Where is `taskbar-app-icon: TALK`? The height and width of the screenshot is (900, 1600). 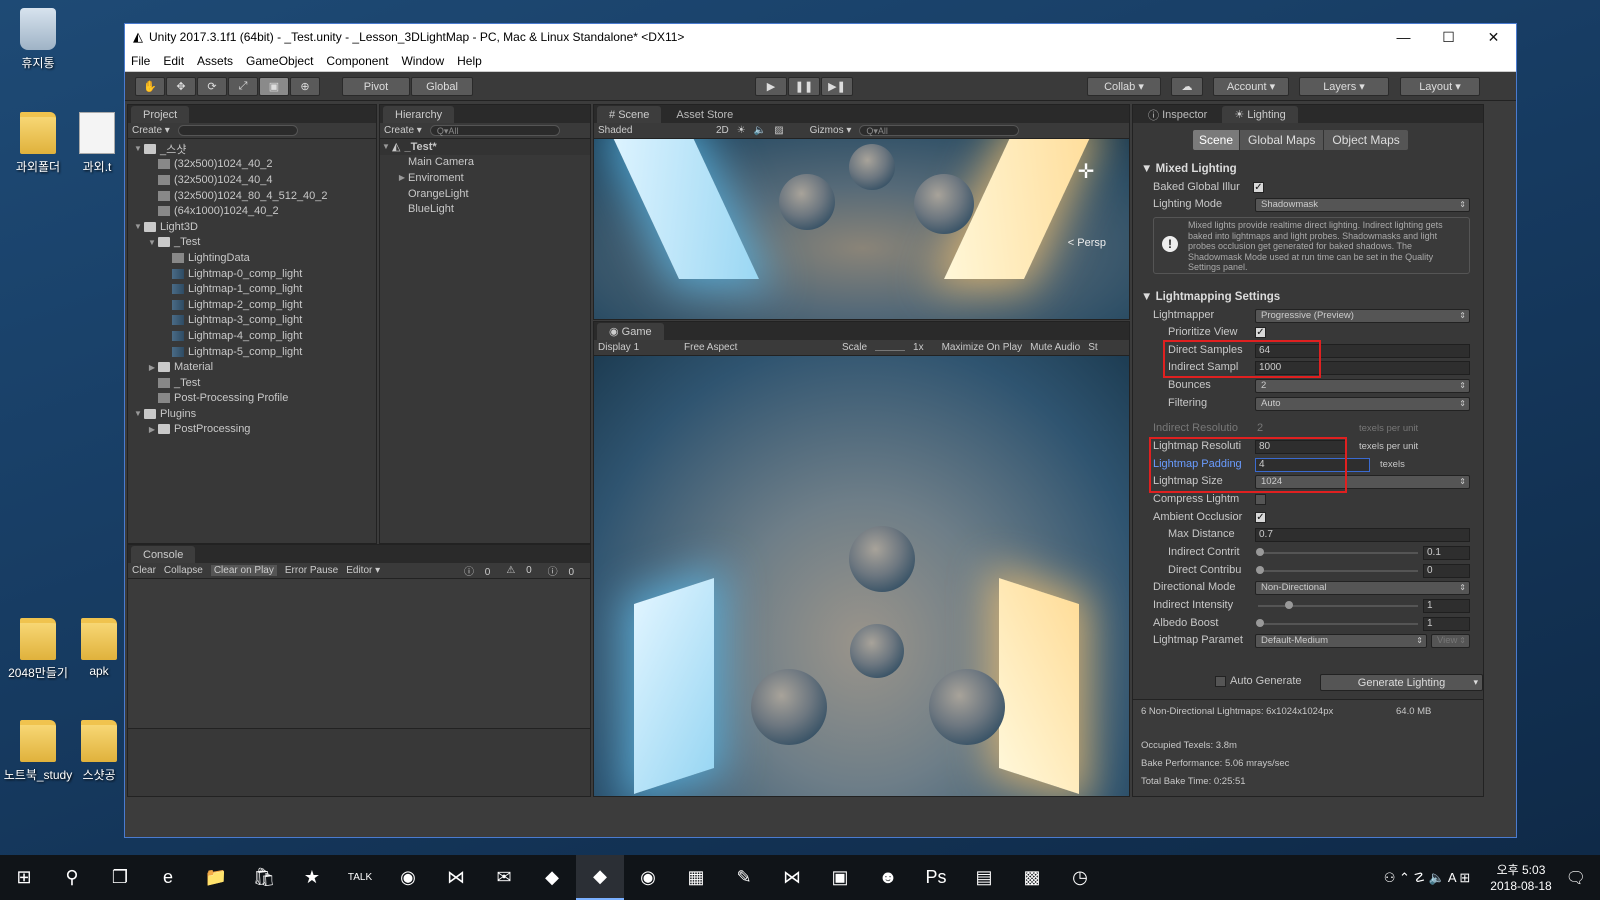
taskbar-app-icon: TALK is located at coordinates (360, 877).